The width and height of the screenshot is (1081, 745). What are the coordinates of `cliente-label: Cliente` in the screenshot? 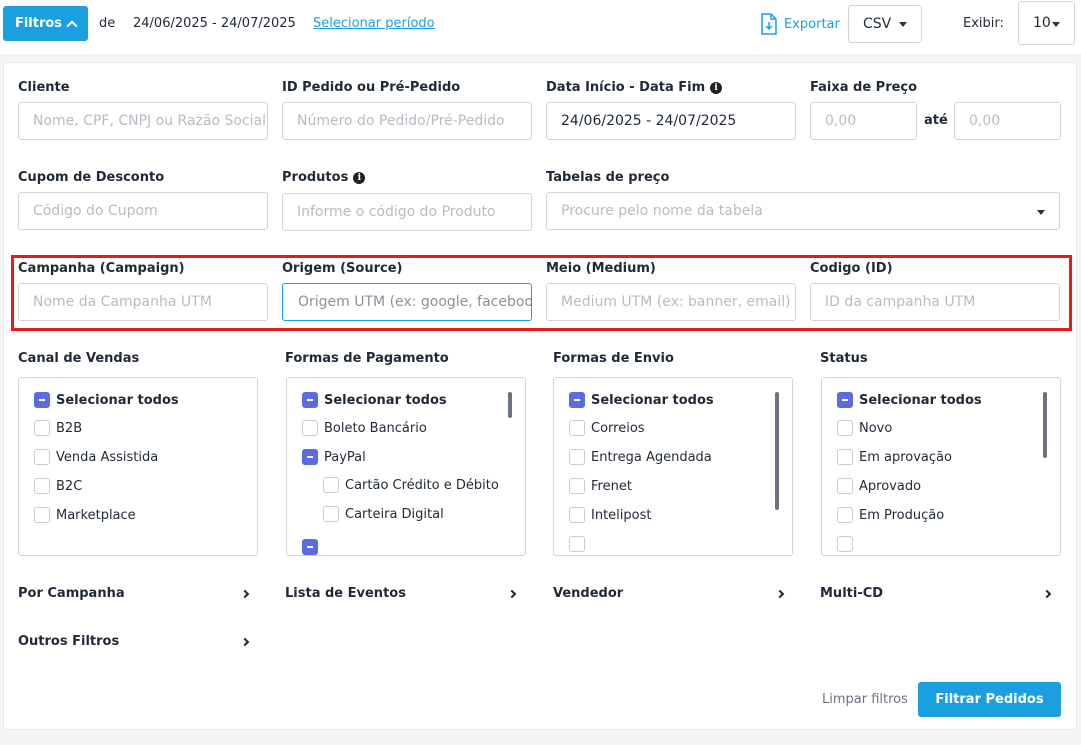 It's located at (44, 87).